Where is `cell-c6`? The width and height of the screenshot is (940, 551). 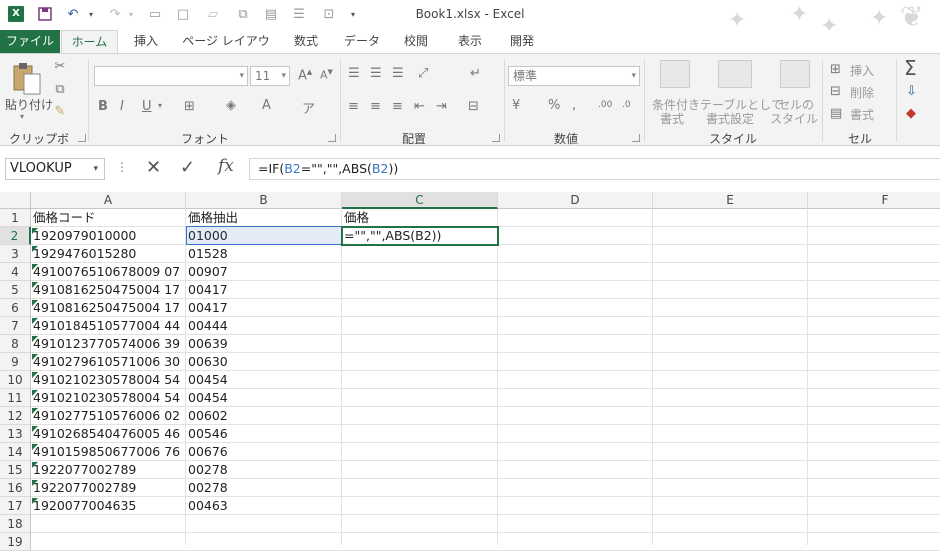
cell-c6 is located at coordinates (420, 308).